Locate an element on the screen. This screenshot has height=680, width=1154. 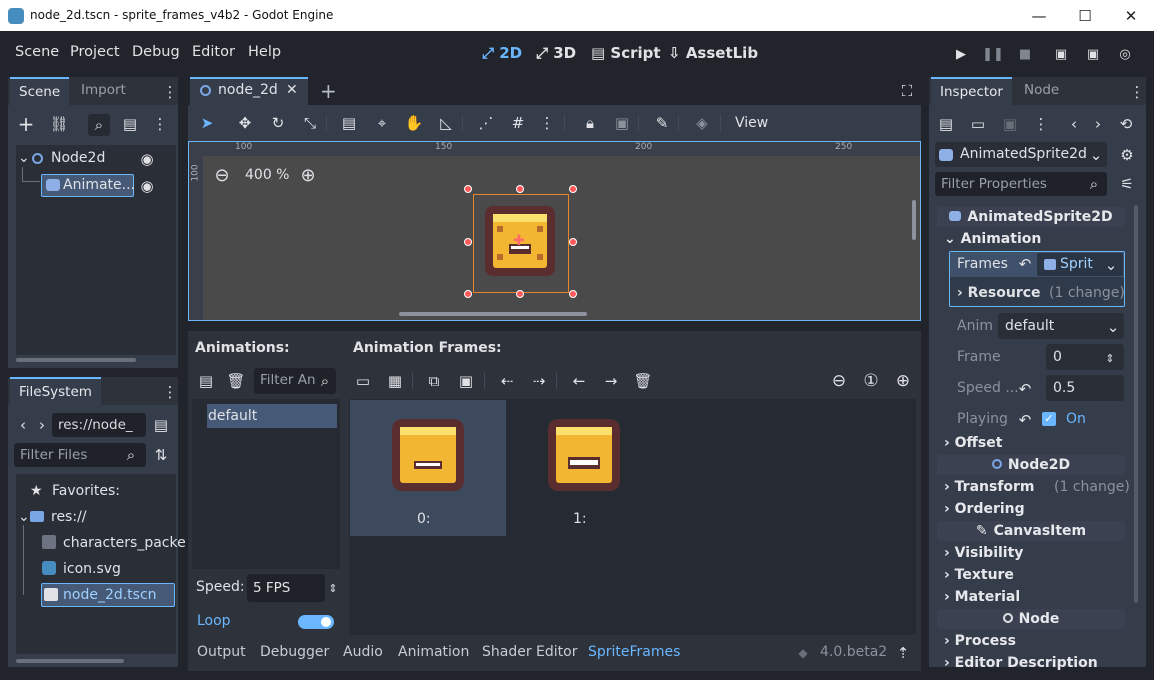
workspace-2d: ⤢ 2D is located at coordinates (502, 53).